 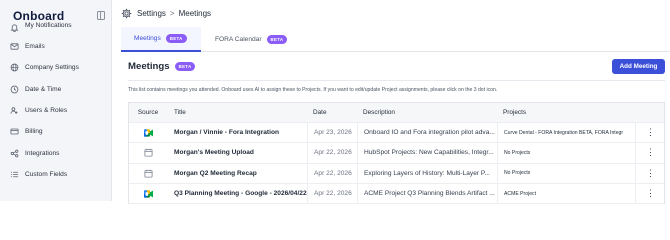 What do you see at coordinates (101, 15) in the screenshot?
I see `sidebar-collapse-icon` at bounding box center [101, 15].